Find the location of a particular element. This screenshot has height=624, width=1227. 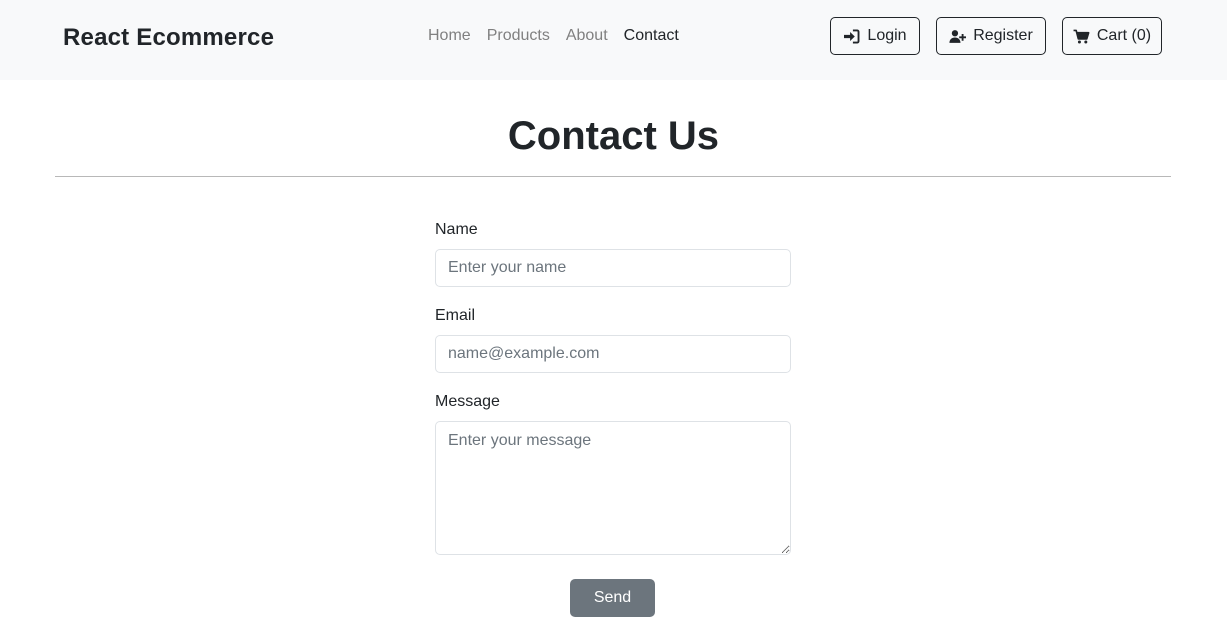

cart-label: Cart (0) is located at coordinates (1124, 35).